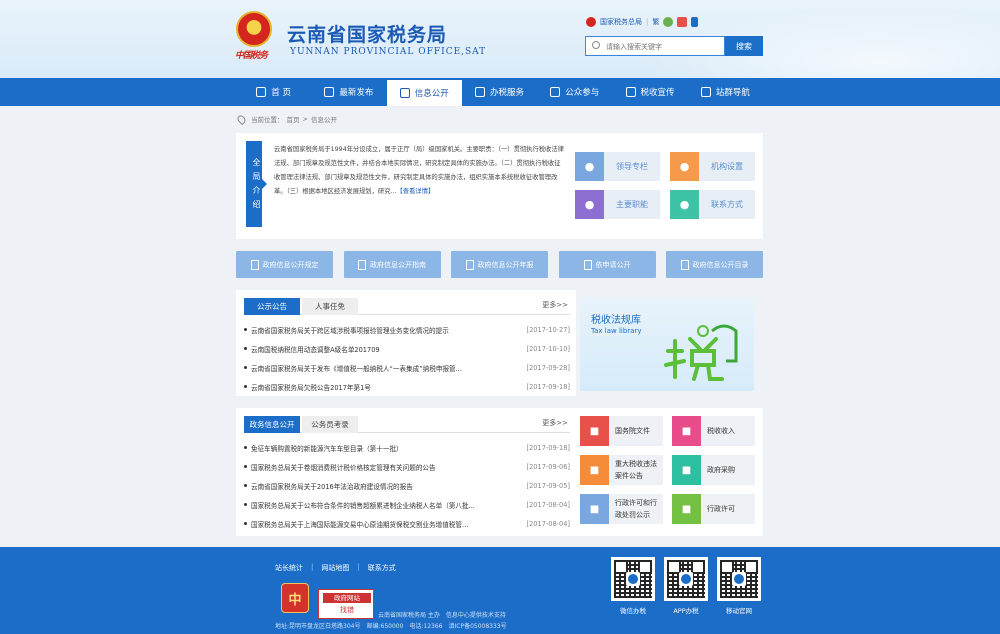  Describe the element at coordinates (324, 119) in the screenshot. I see `breadcrumb-current: 信息公开` at that location.